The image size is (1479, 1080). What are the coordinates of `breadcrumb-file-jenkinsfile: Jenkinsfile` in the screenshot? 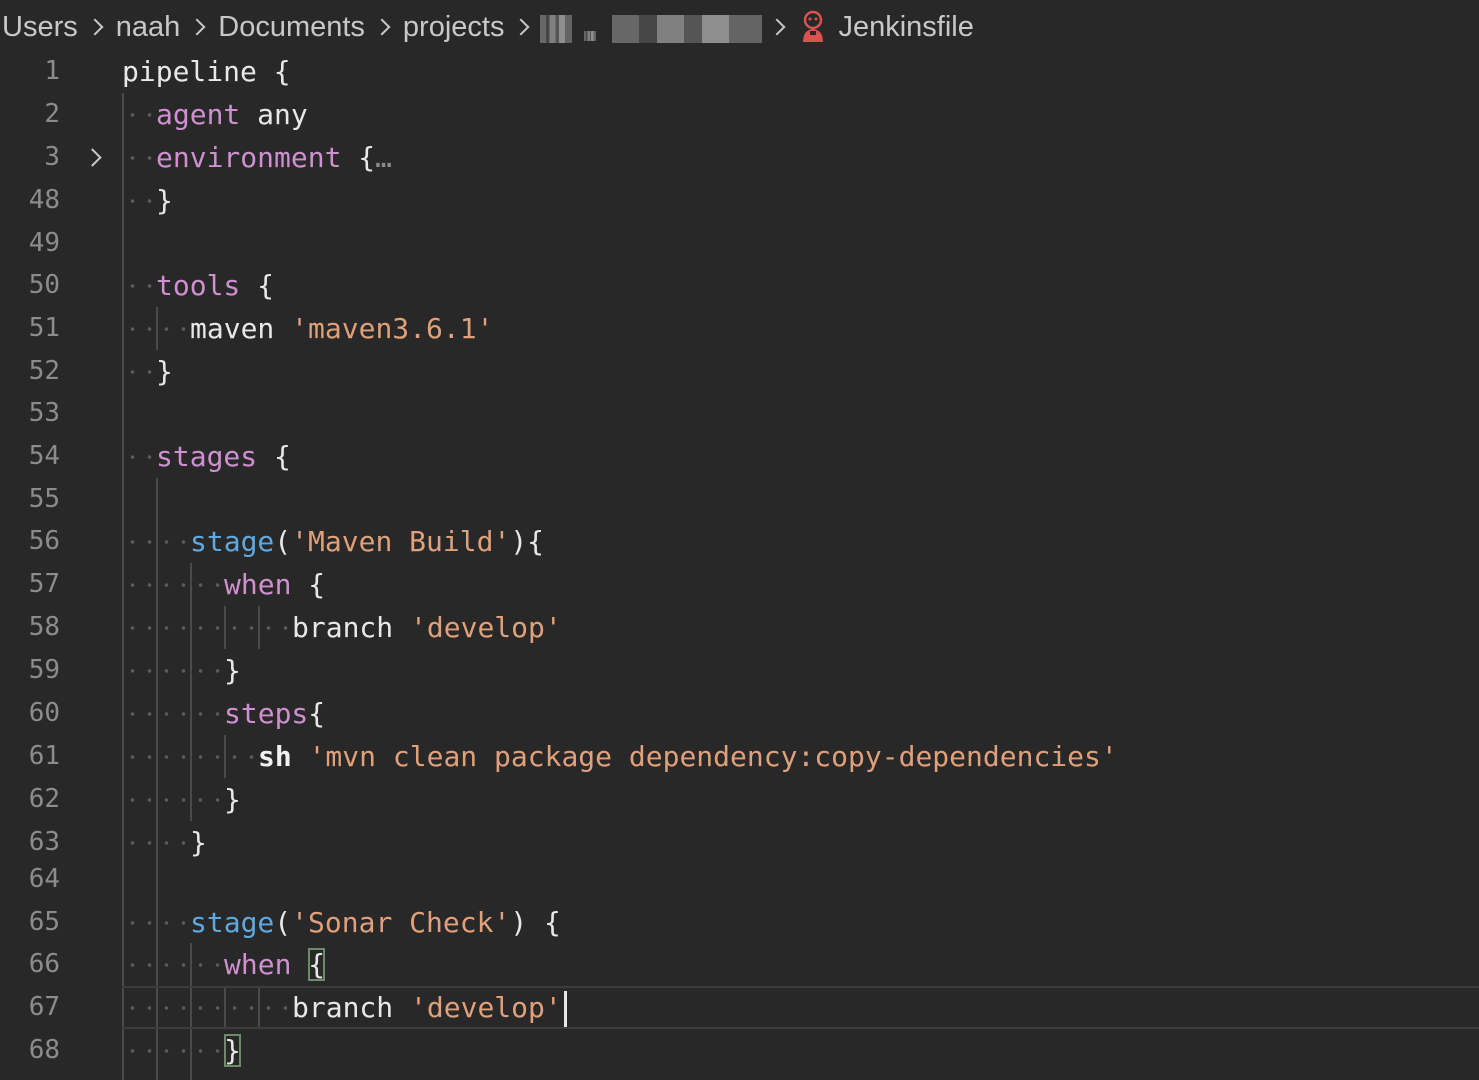 It's located at (905, 27).